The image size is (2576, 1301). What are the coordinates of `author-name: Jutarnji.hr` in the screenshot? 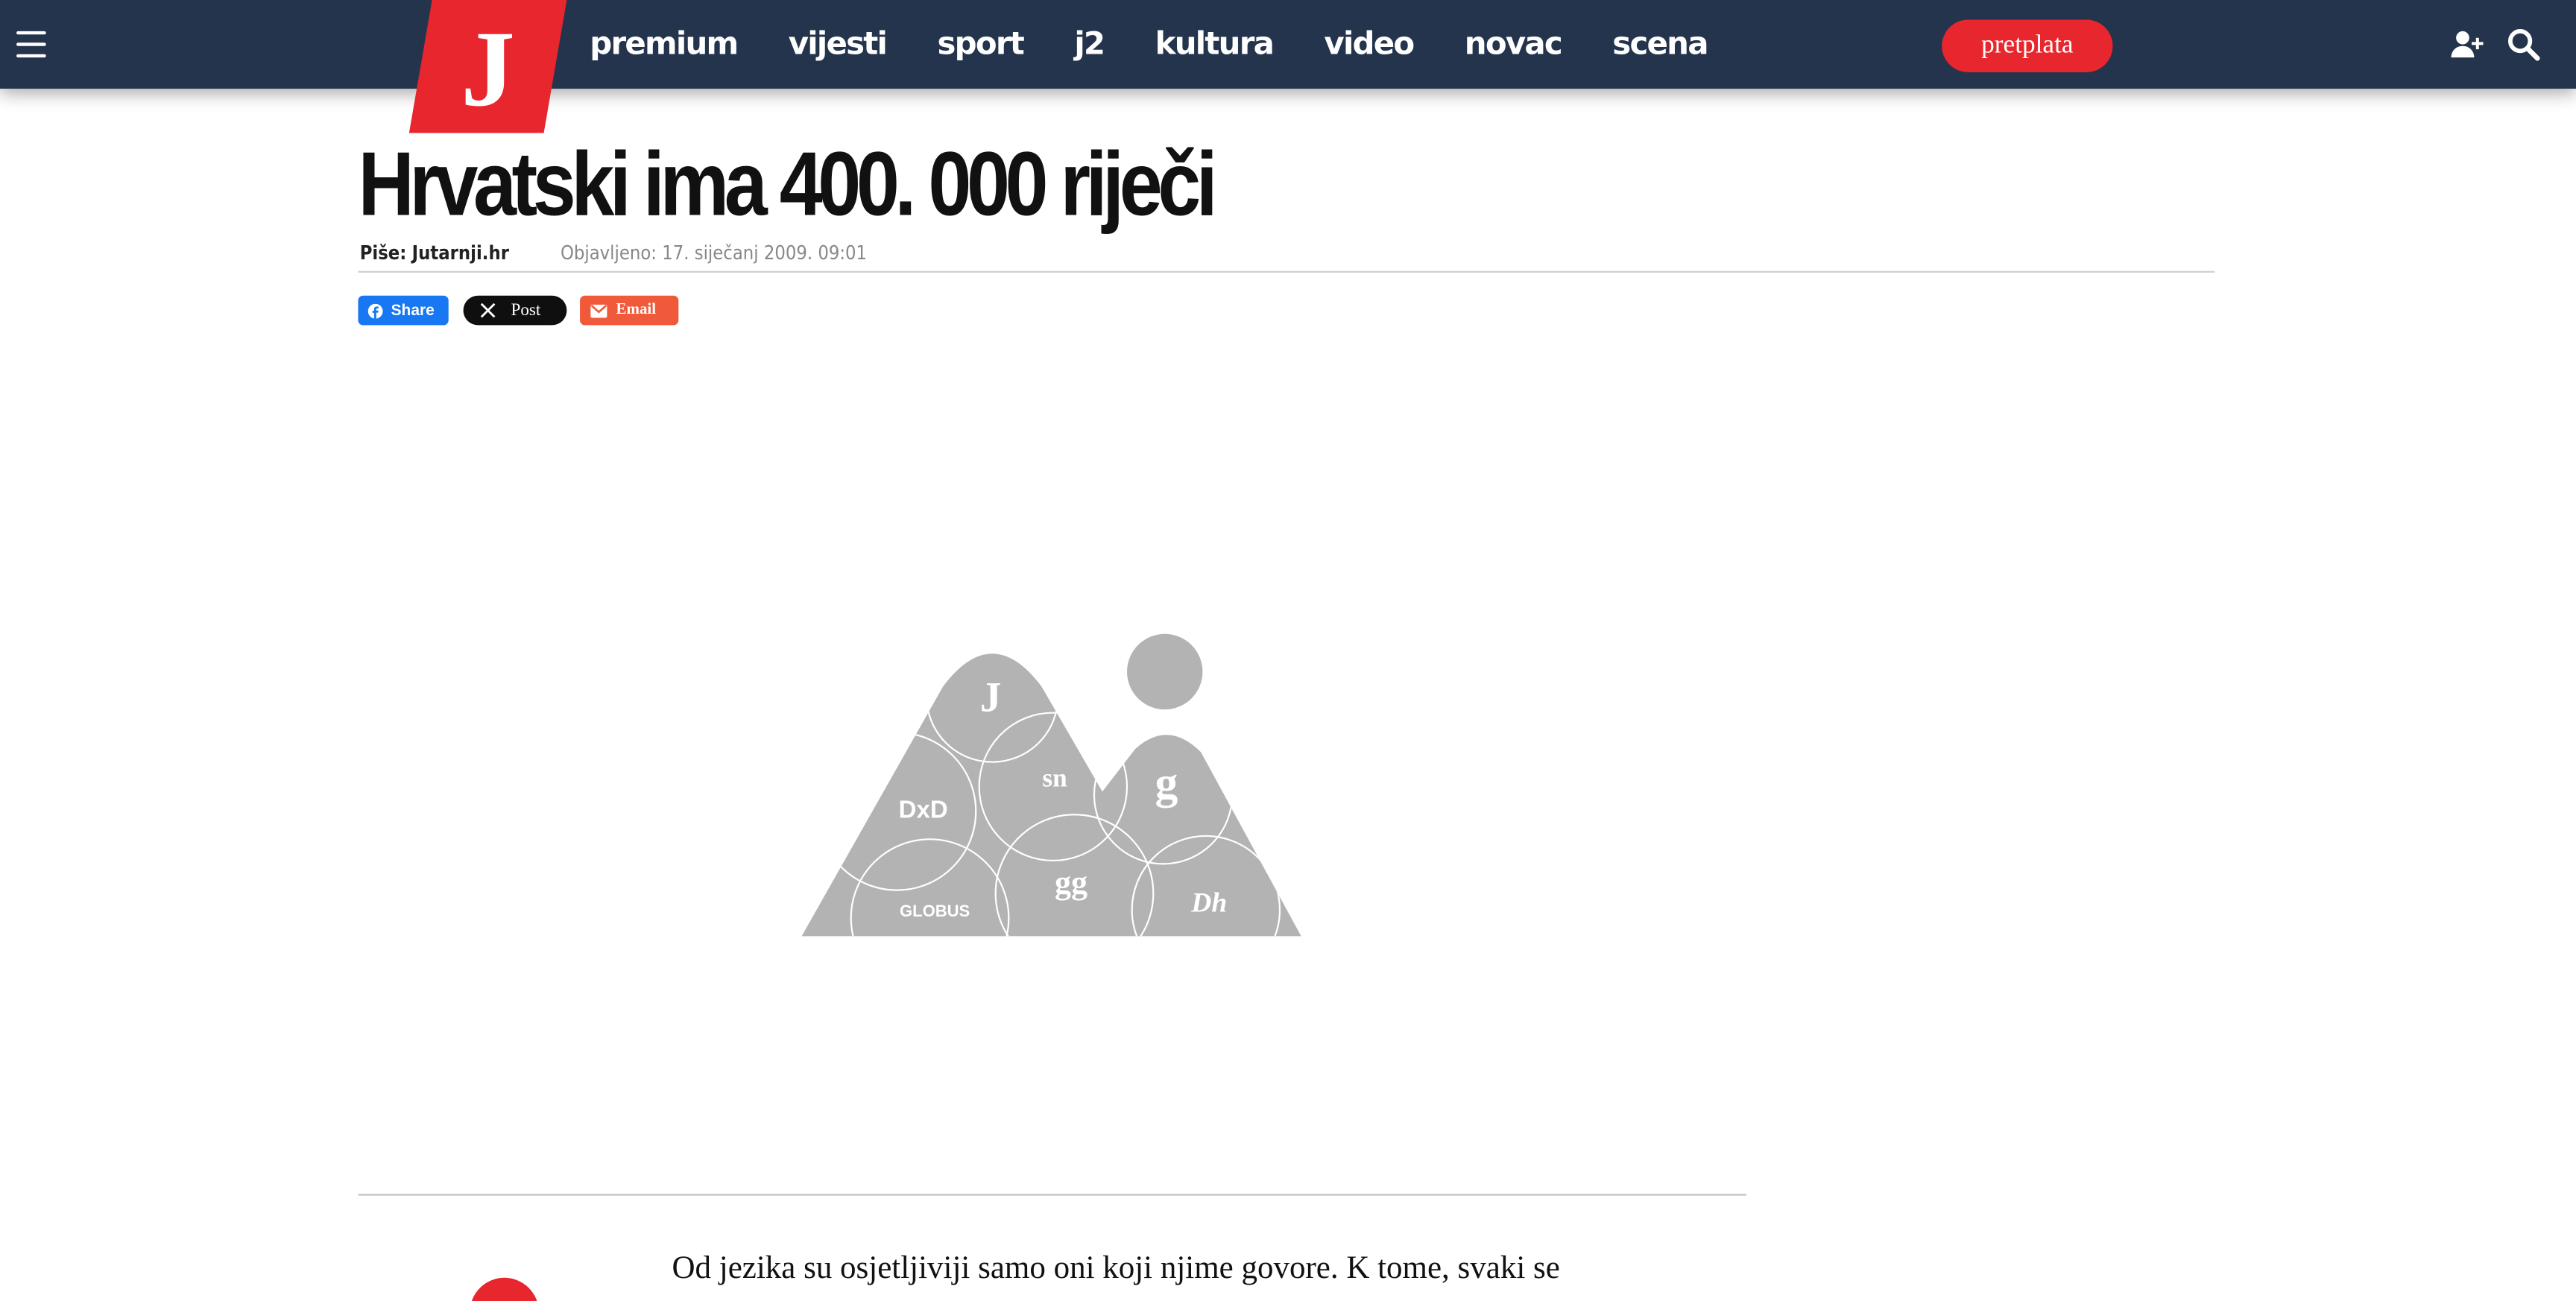 It's located at (461, 253).